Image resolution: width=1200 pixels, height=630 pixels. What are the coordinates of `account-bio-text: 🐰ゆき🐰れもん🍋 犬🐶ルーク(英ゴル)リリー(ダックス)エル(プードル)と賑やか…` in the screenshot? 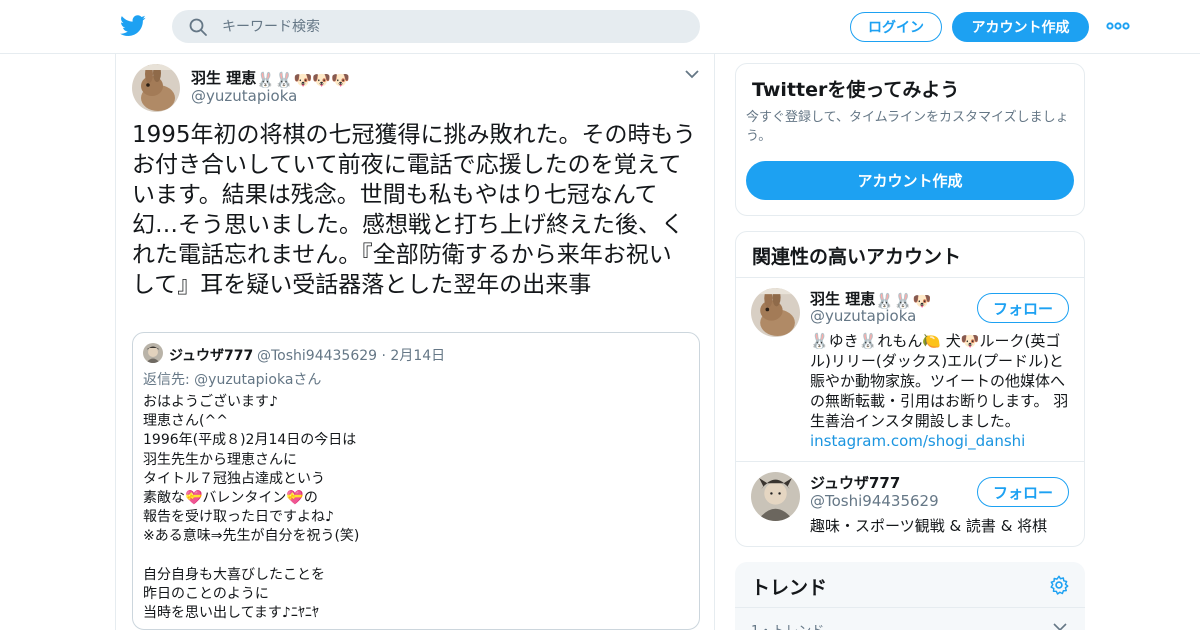 It's located at (939, 381).